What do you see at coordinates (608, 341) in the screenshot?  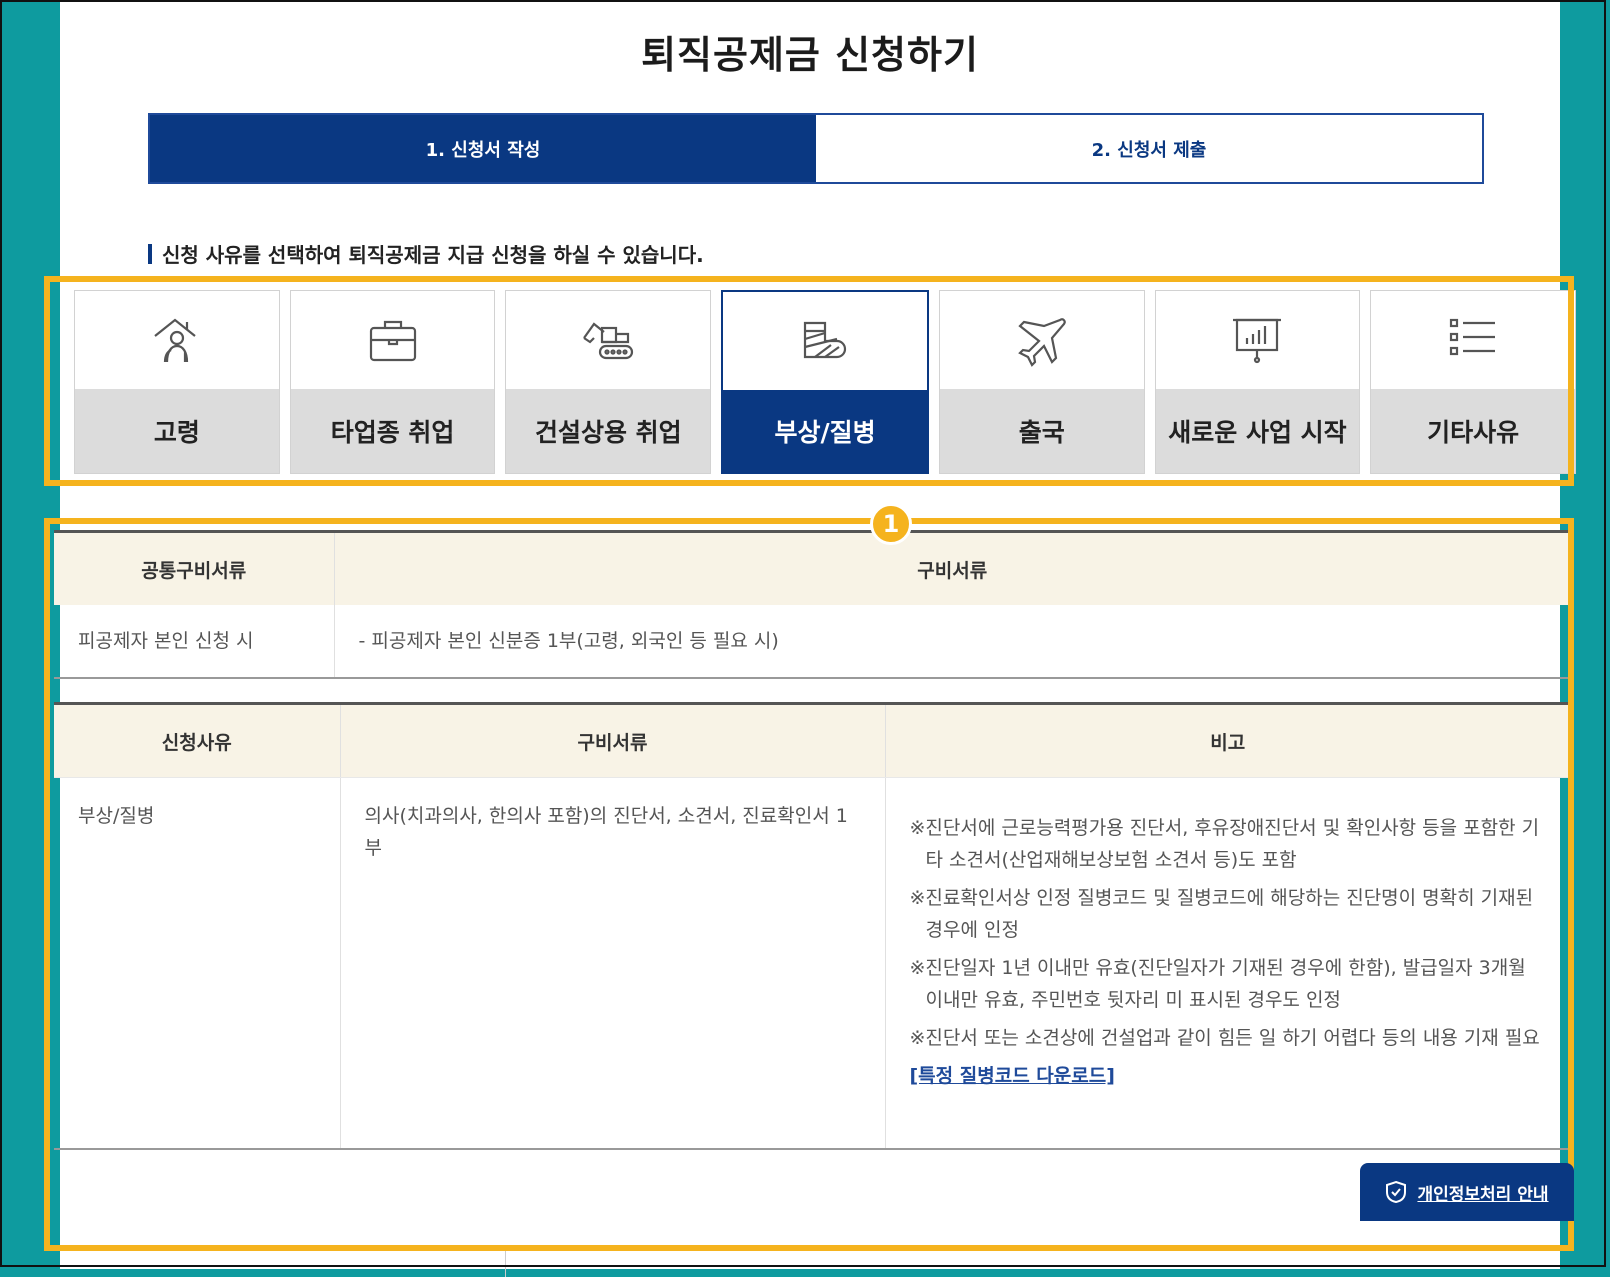 I see `excavator-icon` at bounding box center [608, 341].